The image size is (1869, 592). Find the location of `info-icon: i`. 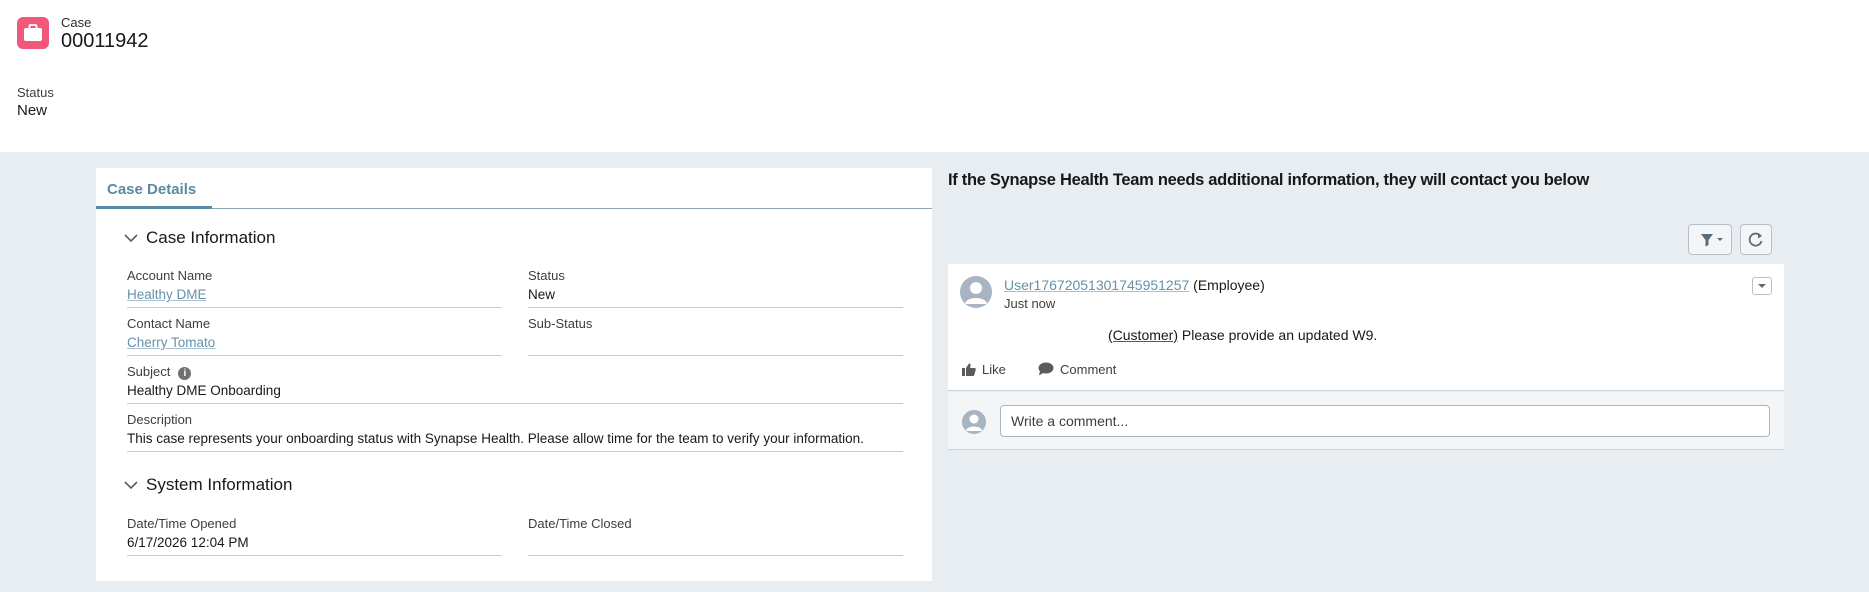

info-icon: i is located at coordinates (185, 373).